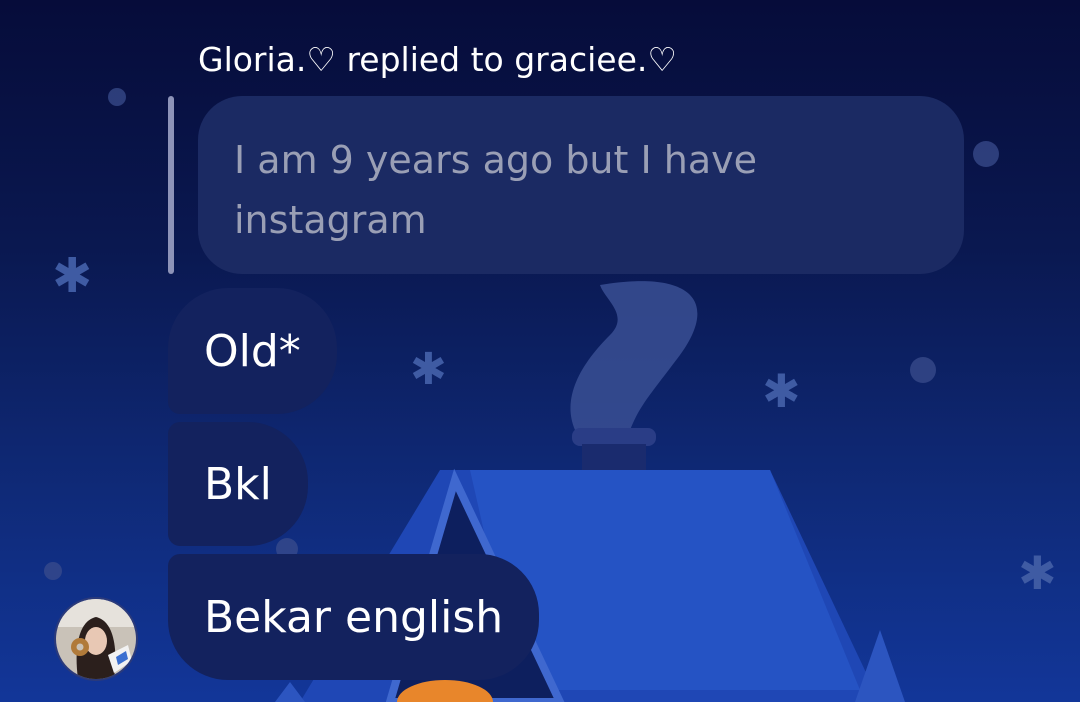 Image resolution: width=1080 pixels, height=702 pixels. Describe the element at coordinates (171, 185) in the screenshot. I see `reply-indicator-bar` at that location.